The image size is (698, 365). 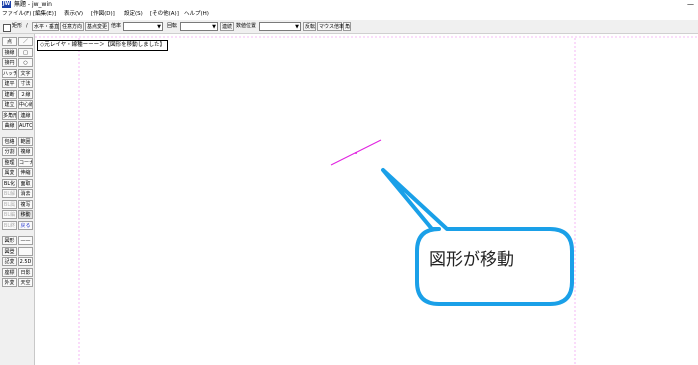 I want to click on palette-button: 伸縮, so click(x=25, y=172).